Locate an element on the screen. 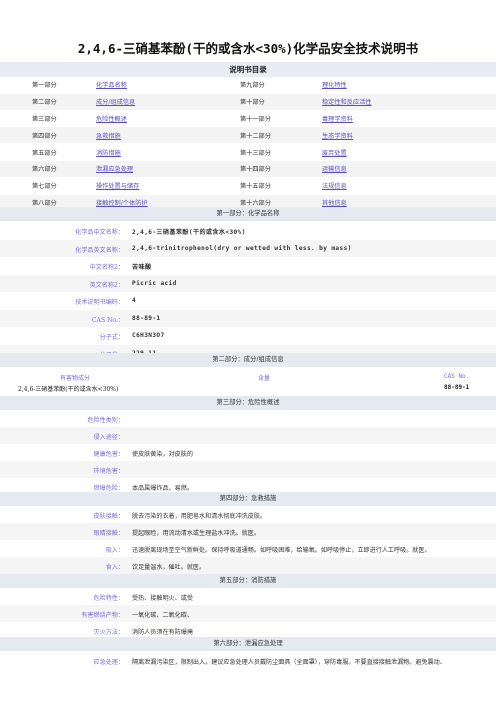 The height and width of the screenshot is (702, 496). hazard-column-header: 有害物成分 is located at coordinates (75, 378).